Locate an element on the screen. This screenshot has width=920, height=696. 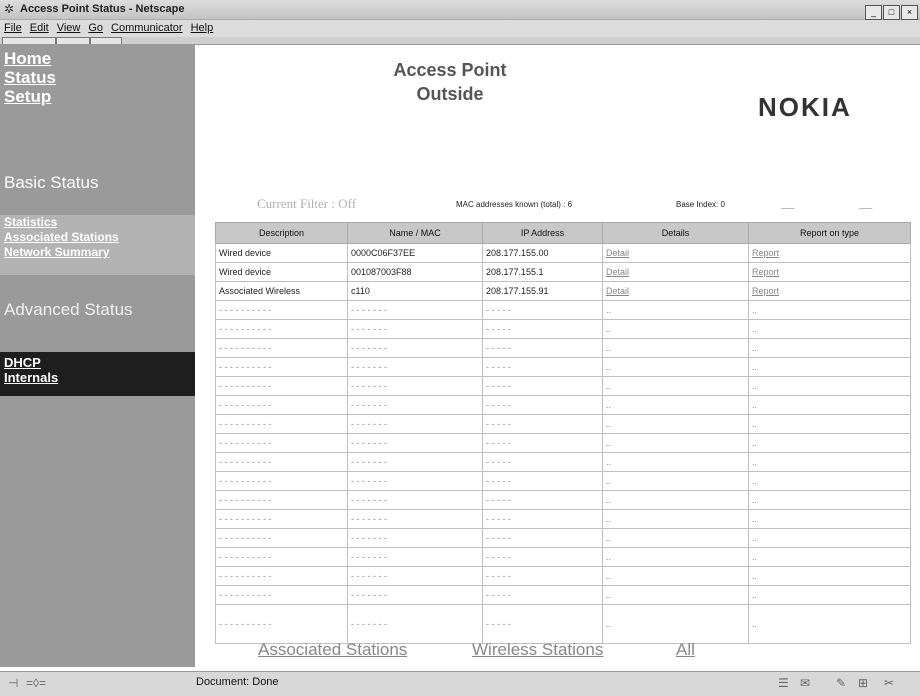
tools-icon: ✂ is located at coordinates (889, 683).